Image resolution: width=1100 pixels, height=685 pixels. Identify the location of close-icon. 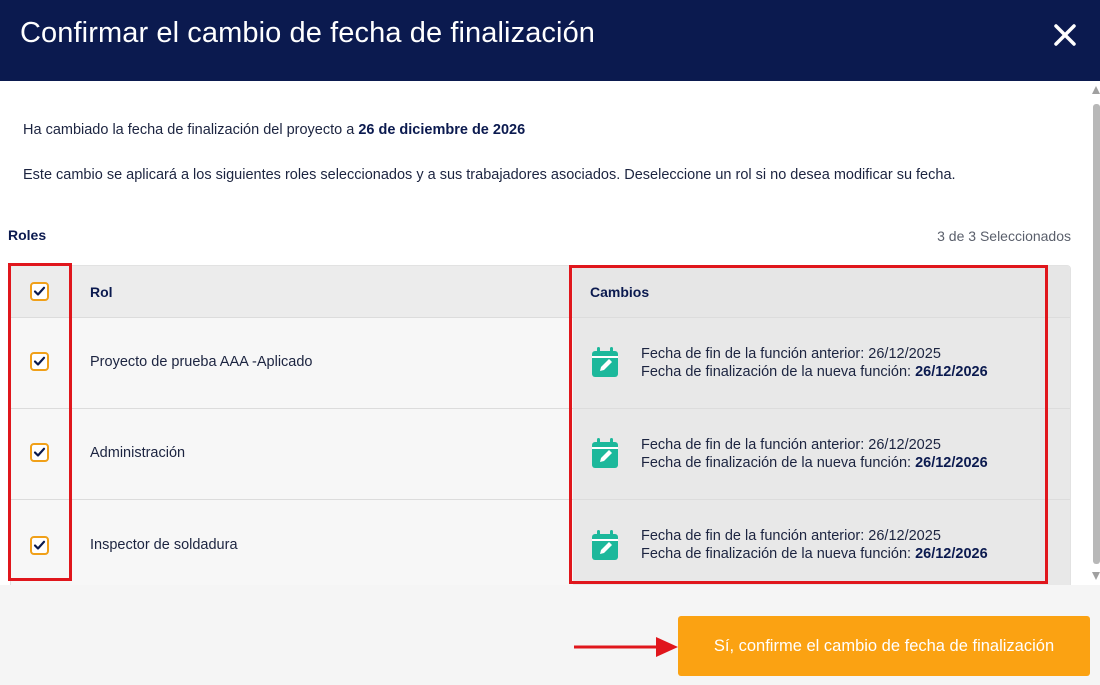
(1065, 35).